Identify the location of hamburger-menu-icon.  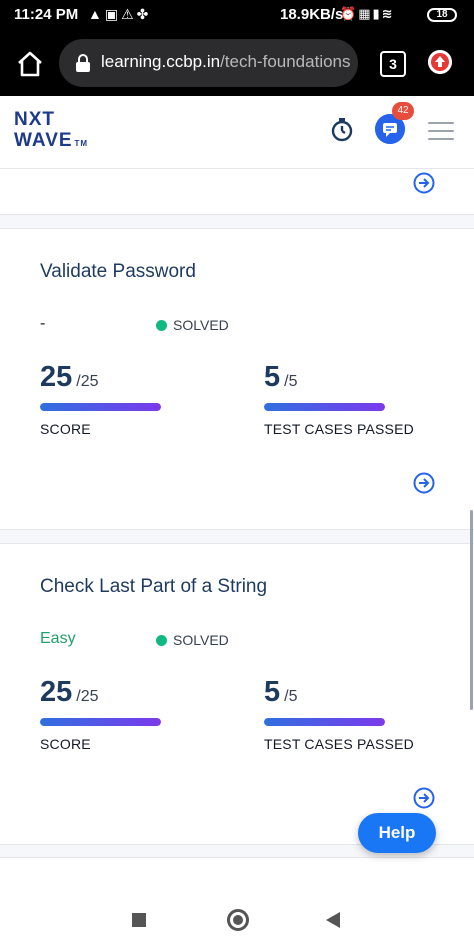
(441, 131).